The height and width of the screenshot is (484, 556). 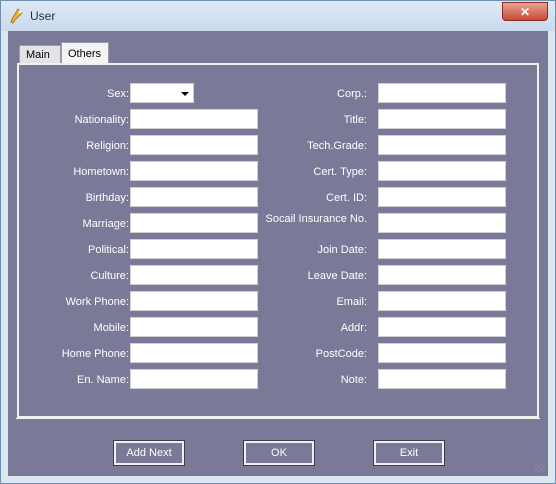 I want to click on cert-id-field, so click(x=442, y=197).